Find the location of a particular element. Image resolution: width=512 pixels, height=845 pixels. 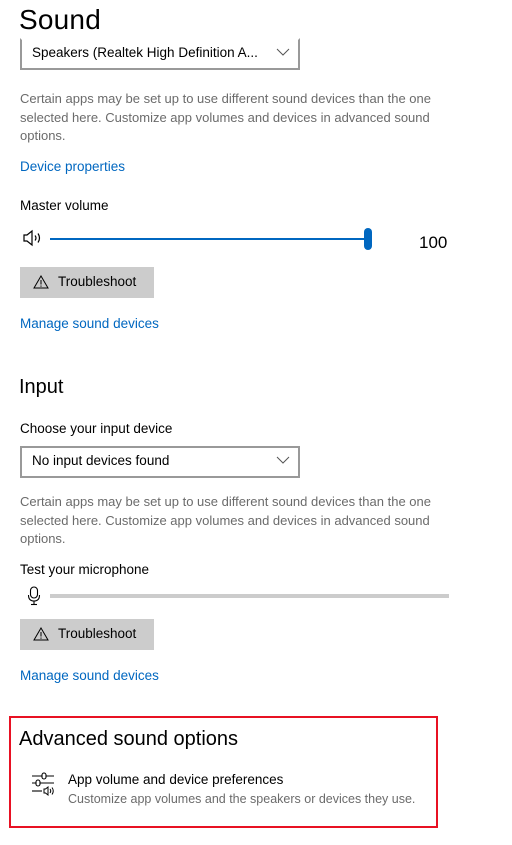

microphone-level-meter is located at coordinates (249, 596).